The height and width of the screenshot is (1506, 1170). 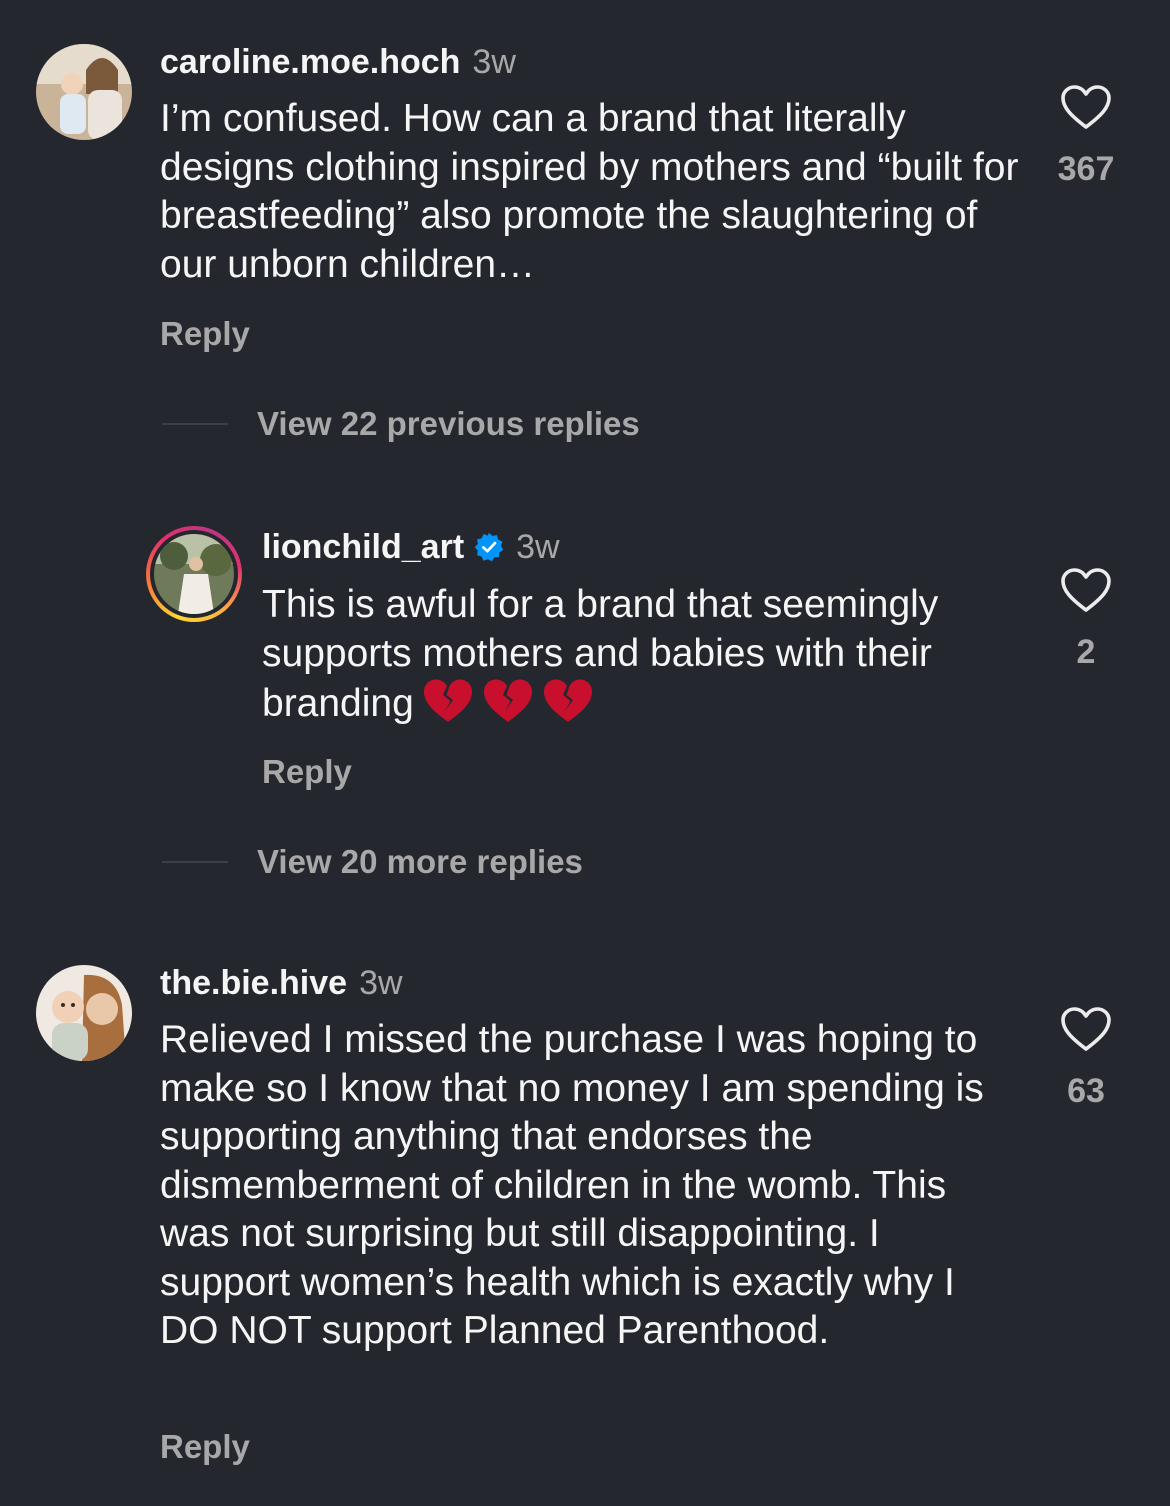 What do you see at coordinates (1086, 136) in the screenshot?
I see `like-control: 367` at bounding box center [1086, 136].